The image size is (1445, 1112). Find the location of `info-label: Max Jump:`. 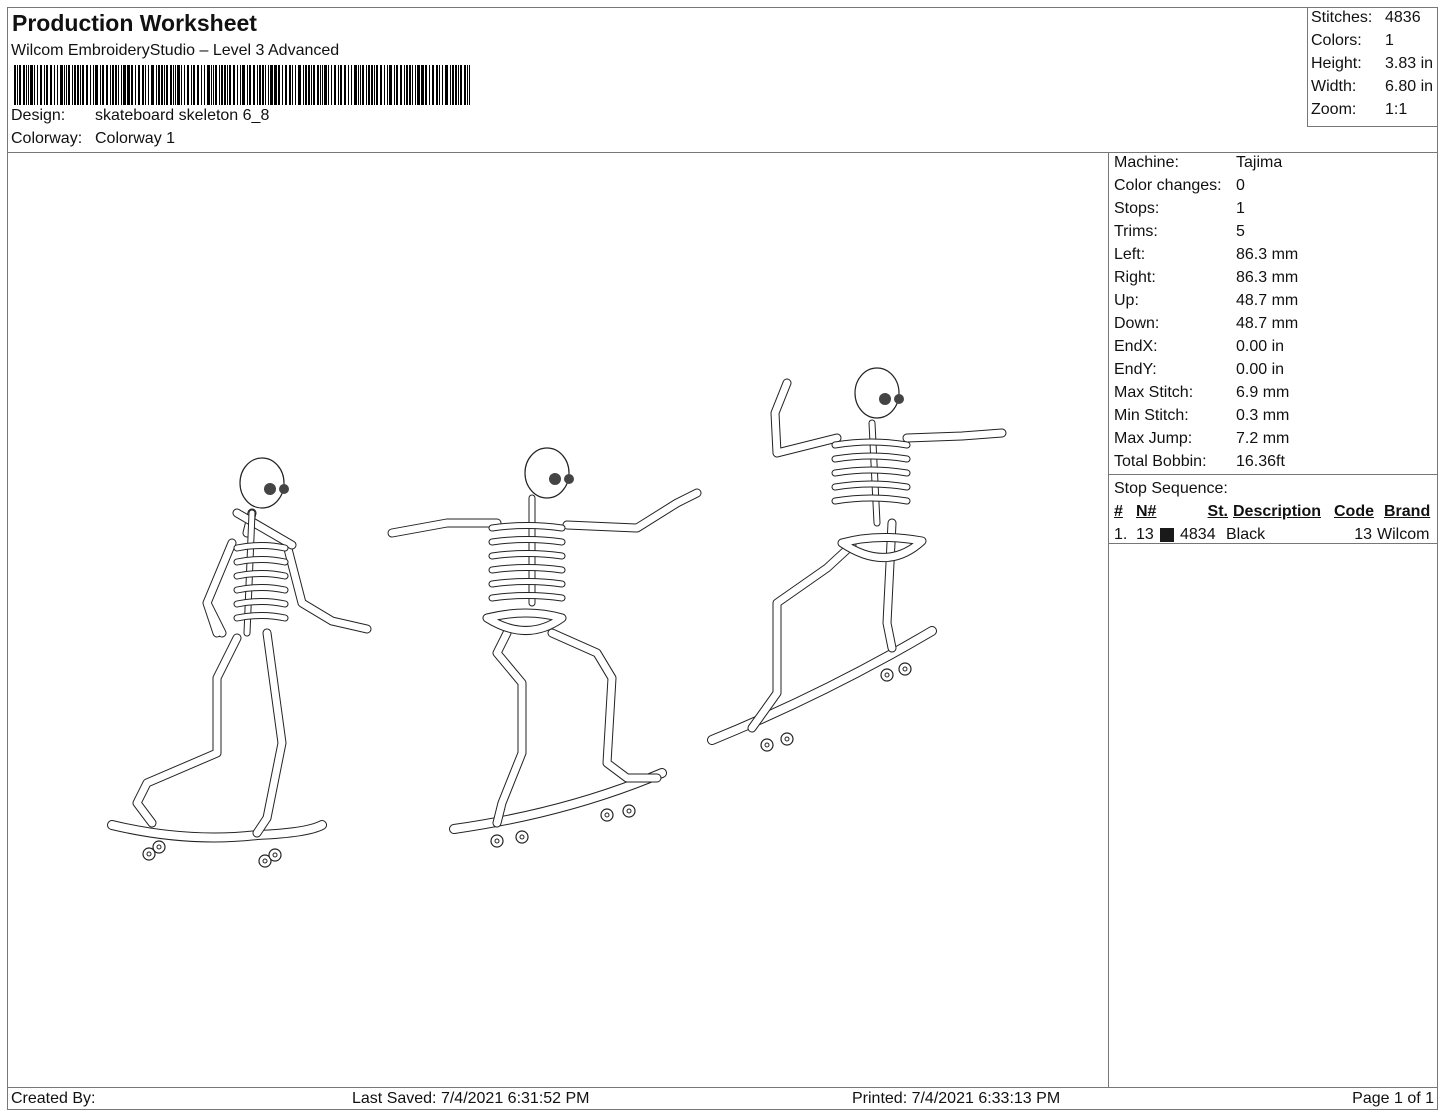

info-label: Max Jump: is located at coordinates (1153, 438).